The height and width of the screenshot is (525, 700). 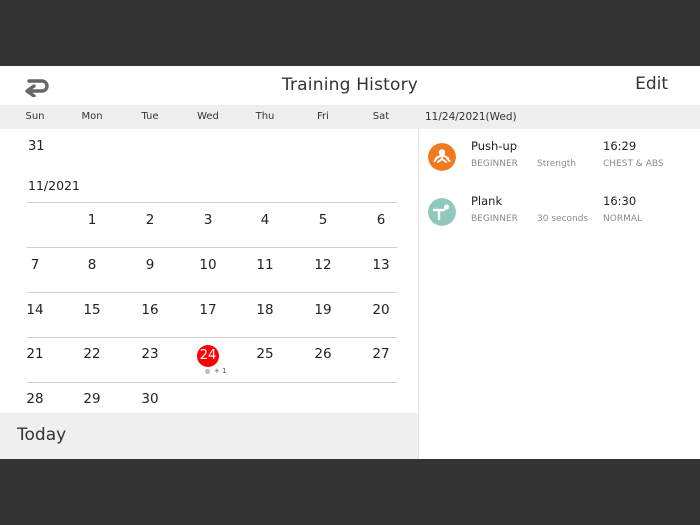 What do you see at coordinates (560, 212) in the screenshot?
I see `workout-item: Plank 16:30 BEGINNER 30 seconds NORMAL` at bounding box center [560, 212].